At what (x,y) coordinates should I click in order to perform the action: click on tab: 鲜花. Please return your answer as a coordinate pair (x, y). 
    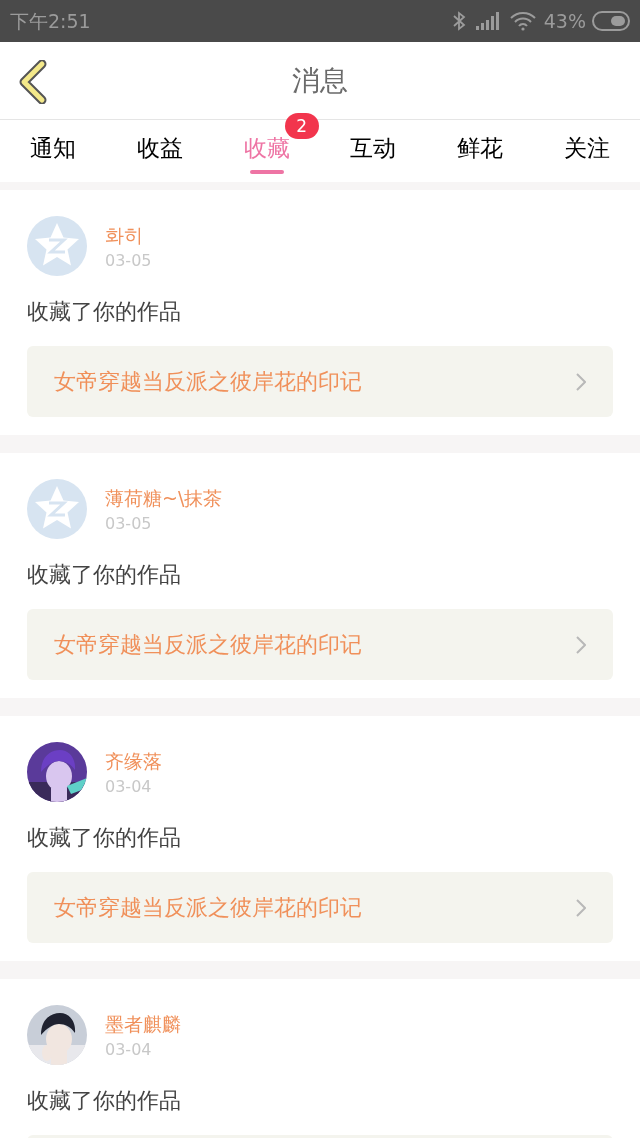
    Looking at the image, I should click on (480, 148).